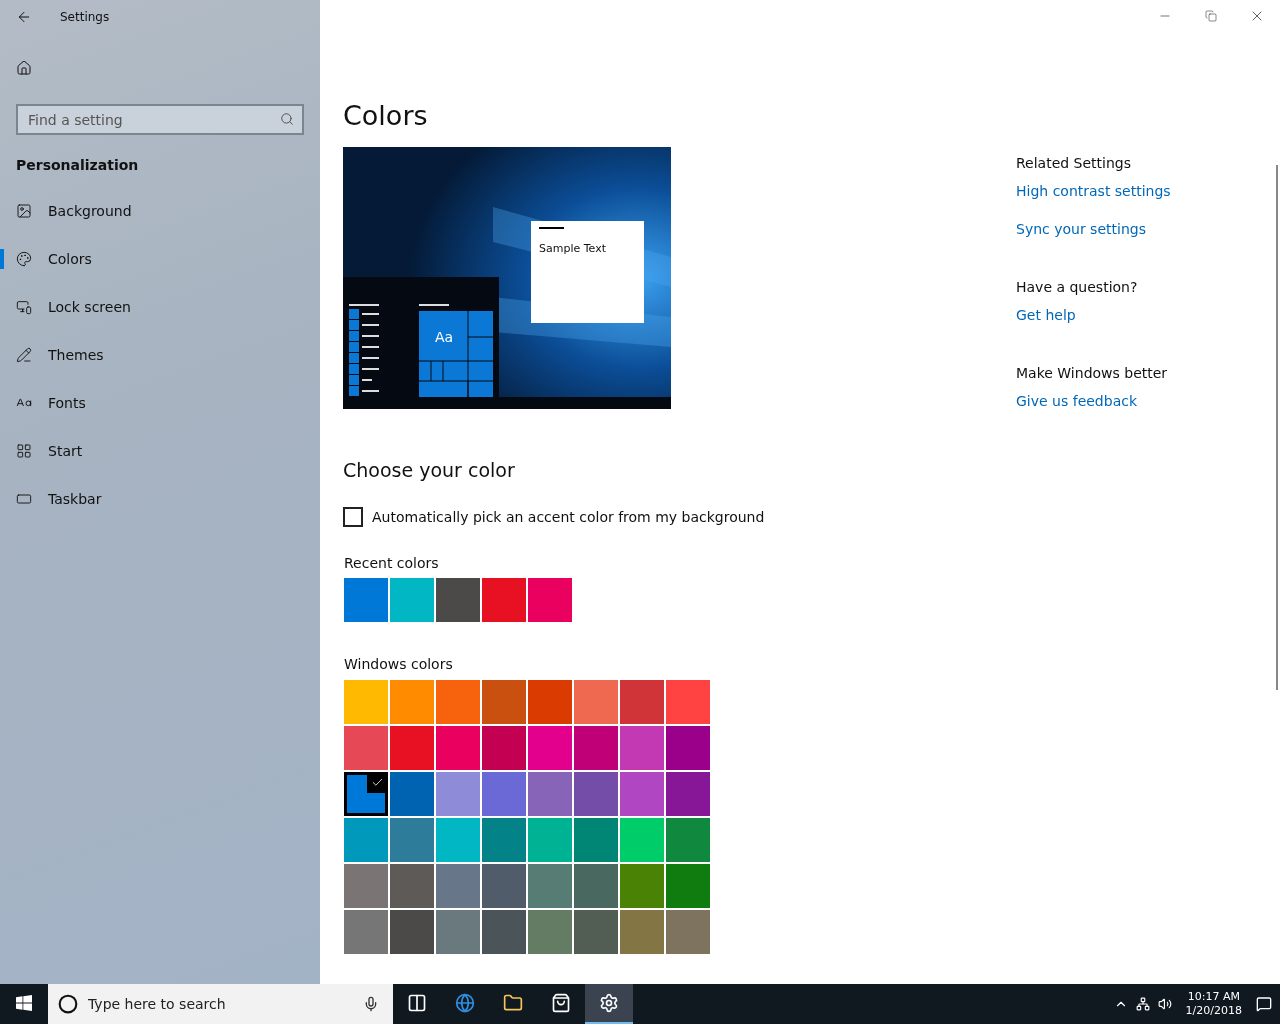  Describe the element at coordinates (1093, 315) in the screenshot. I see `help-link: Get help` at that location.